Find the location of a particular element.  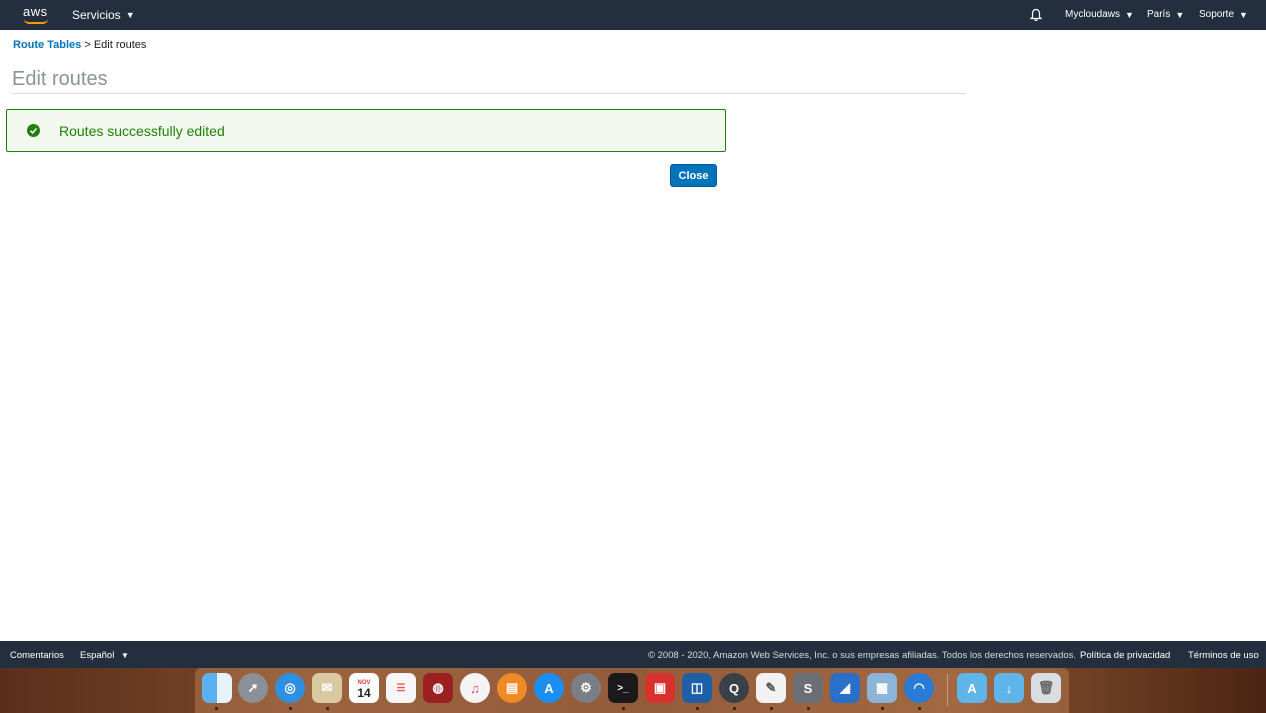

finder-icon is located at coordinates (217, 688).